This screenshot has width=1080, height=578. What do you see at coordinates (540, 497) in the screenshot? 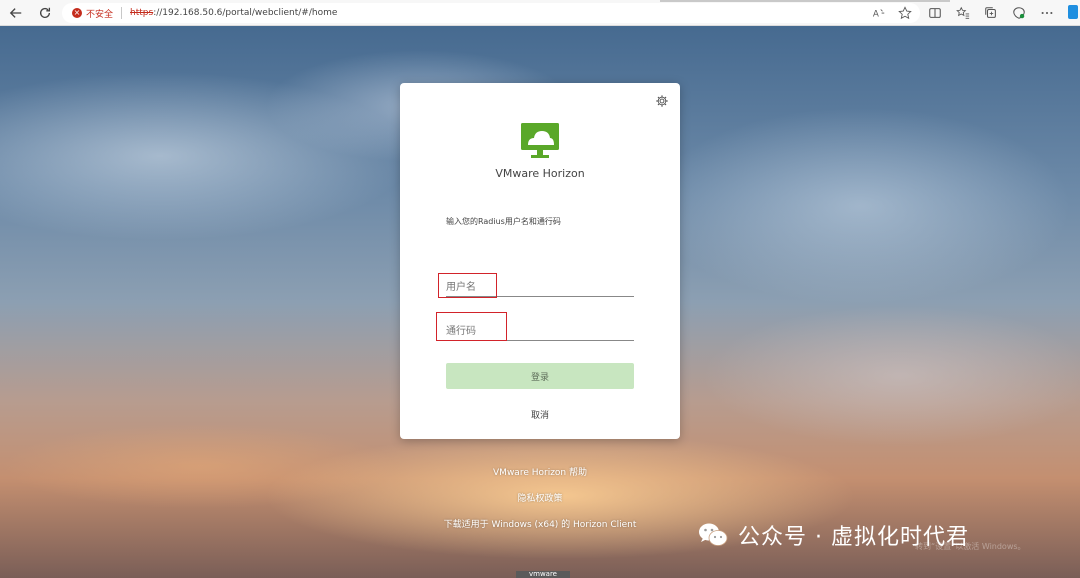
I see `privacy-link: 隐私权政策` at bounding box center [540, 497].